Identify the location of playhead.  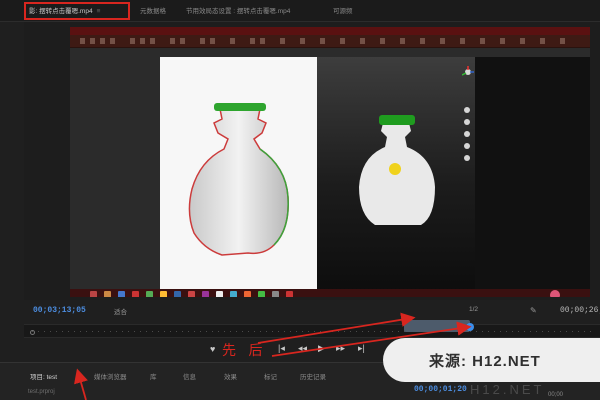
(470, 327).